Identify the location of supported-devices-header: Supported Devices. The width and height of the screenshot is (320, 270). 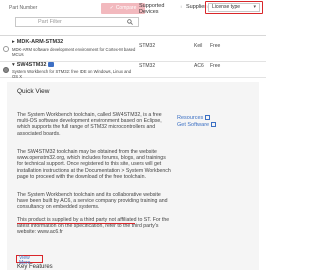
(151, 9).